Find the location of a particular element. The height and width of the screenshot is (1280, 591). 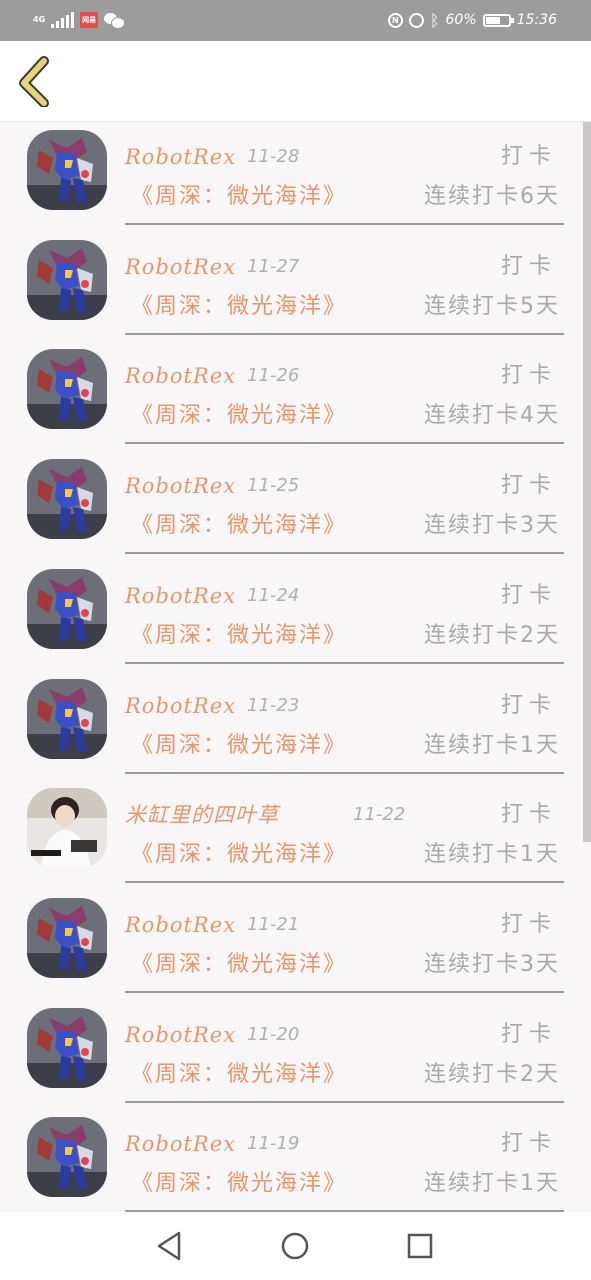

checkin-row: RobotRex 11-21 打卡《周深：微光海洋》 连续打卡3天 is located at coordinates (291, 945).